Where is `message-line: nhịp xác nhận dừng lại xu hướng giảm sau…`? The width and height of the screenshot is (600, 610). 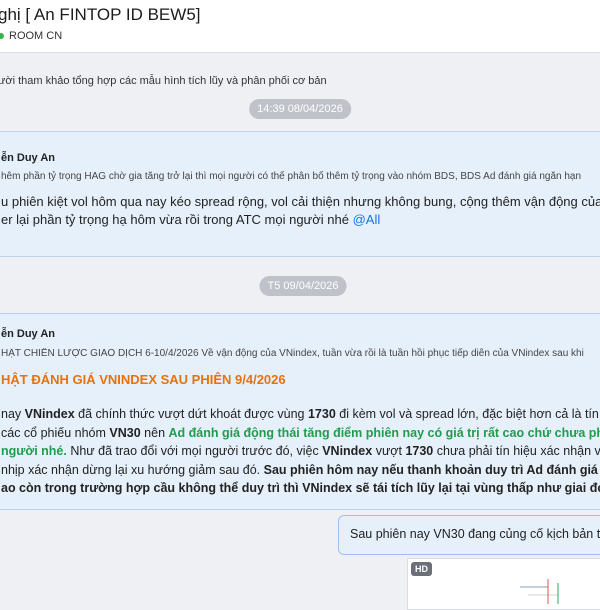 message-line: nhịp xác nhận dừng lại xu hướng giảm sau… is located at coordinates (300, 470).